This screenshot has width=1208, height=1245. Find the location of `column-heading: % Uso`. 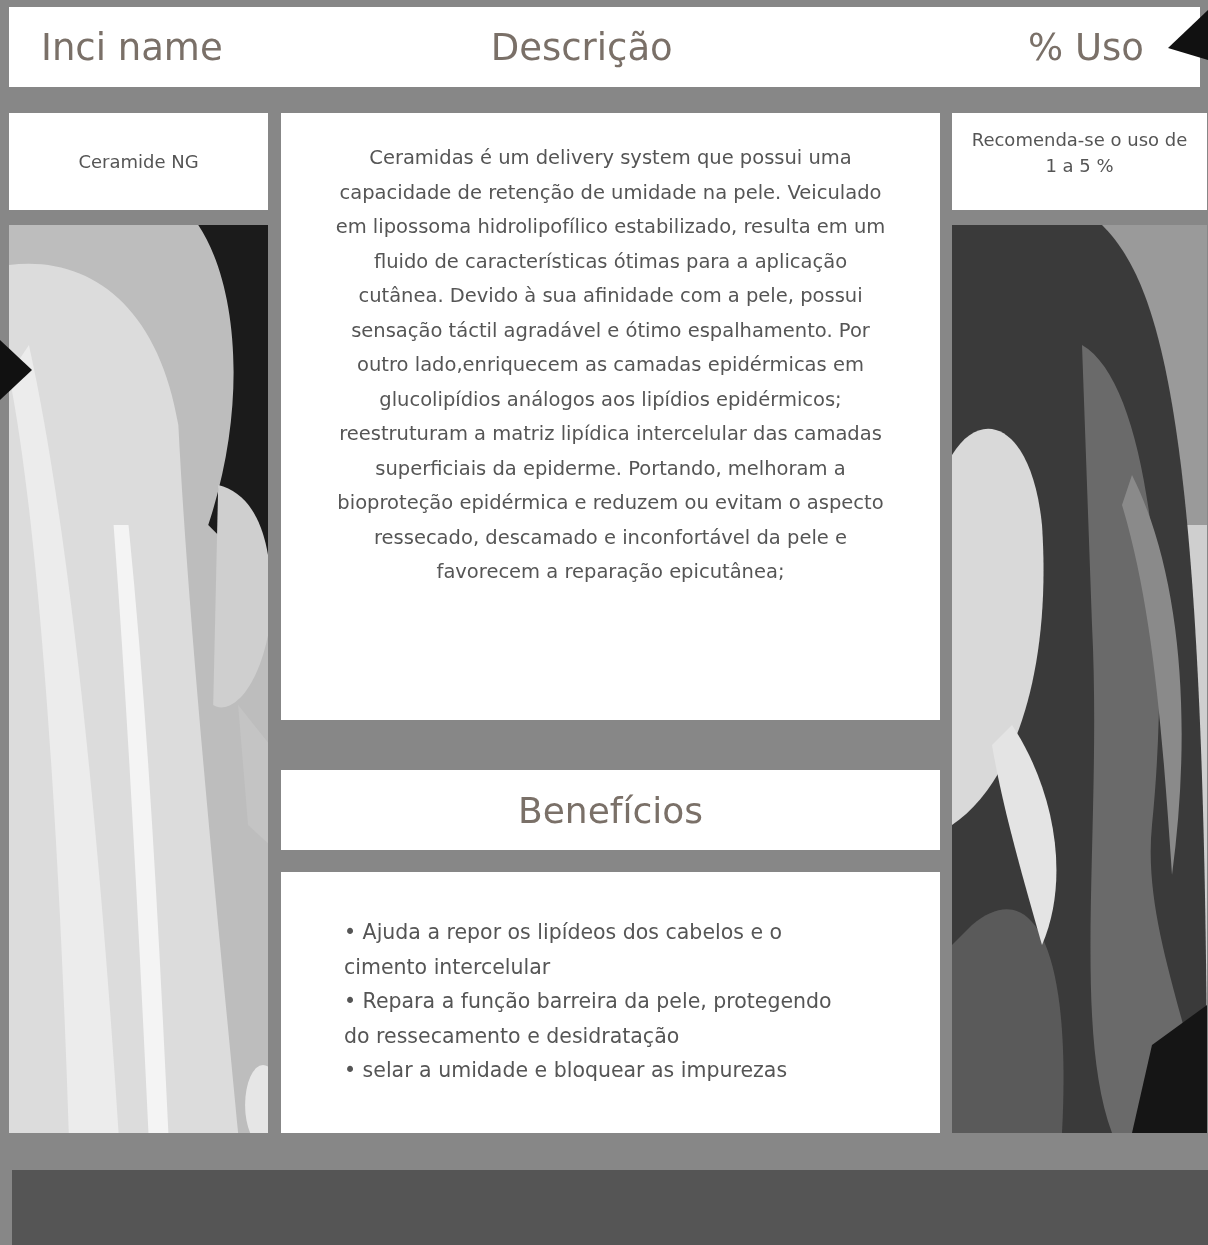

column-heading: % Uso is located at coordinates (1086, 47).